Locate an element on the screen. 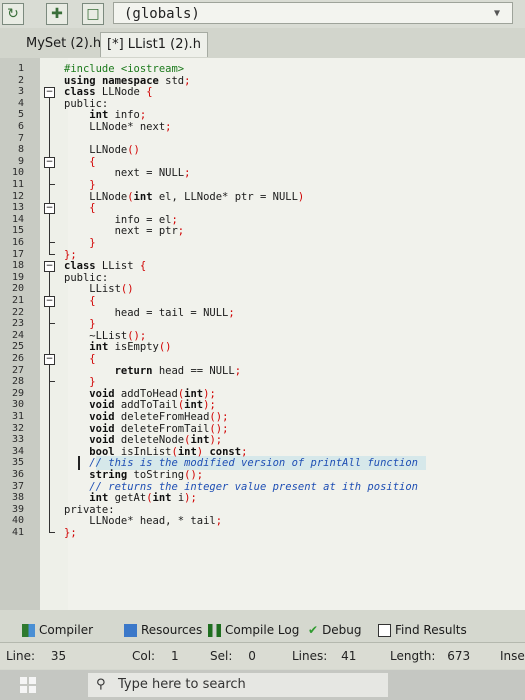  tab-compiler: Compiler is located at coordinates (57, 630).